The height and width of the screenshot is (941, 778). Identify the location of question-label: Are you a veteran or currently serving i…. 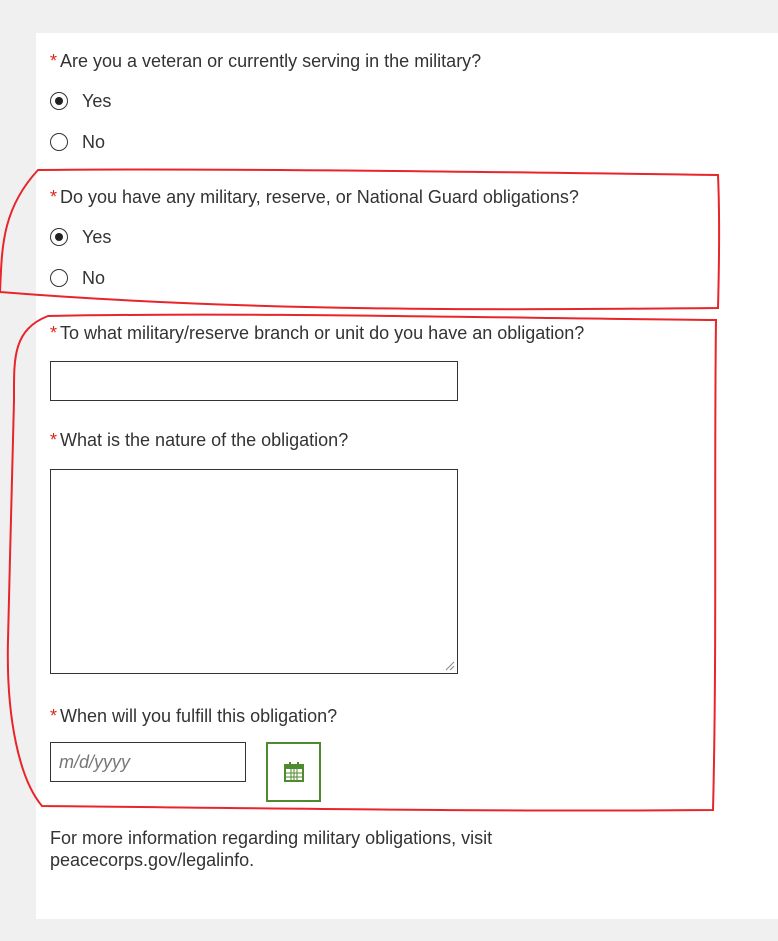
(271, 61).